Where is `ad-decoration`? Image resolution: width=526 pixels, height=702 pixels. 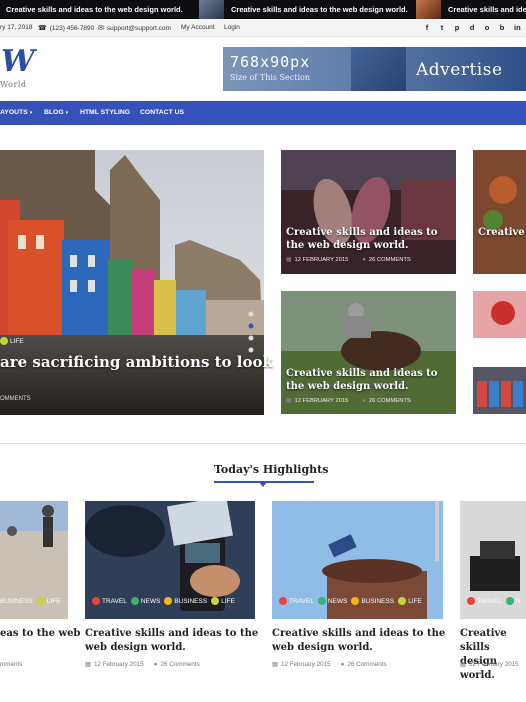
ad-decoration is located at coordinates (378, 69).